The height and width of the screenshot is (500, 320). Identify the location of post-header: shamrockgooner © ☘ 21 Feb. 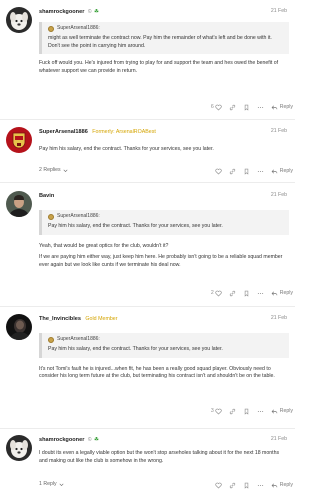
(164, 12).